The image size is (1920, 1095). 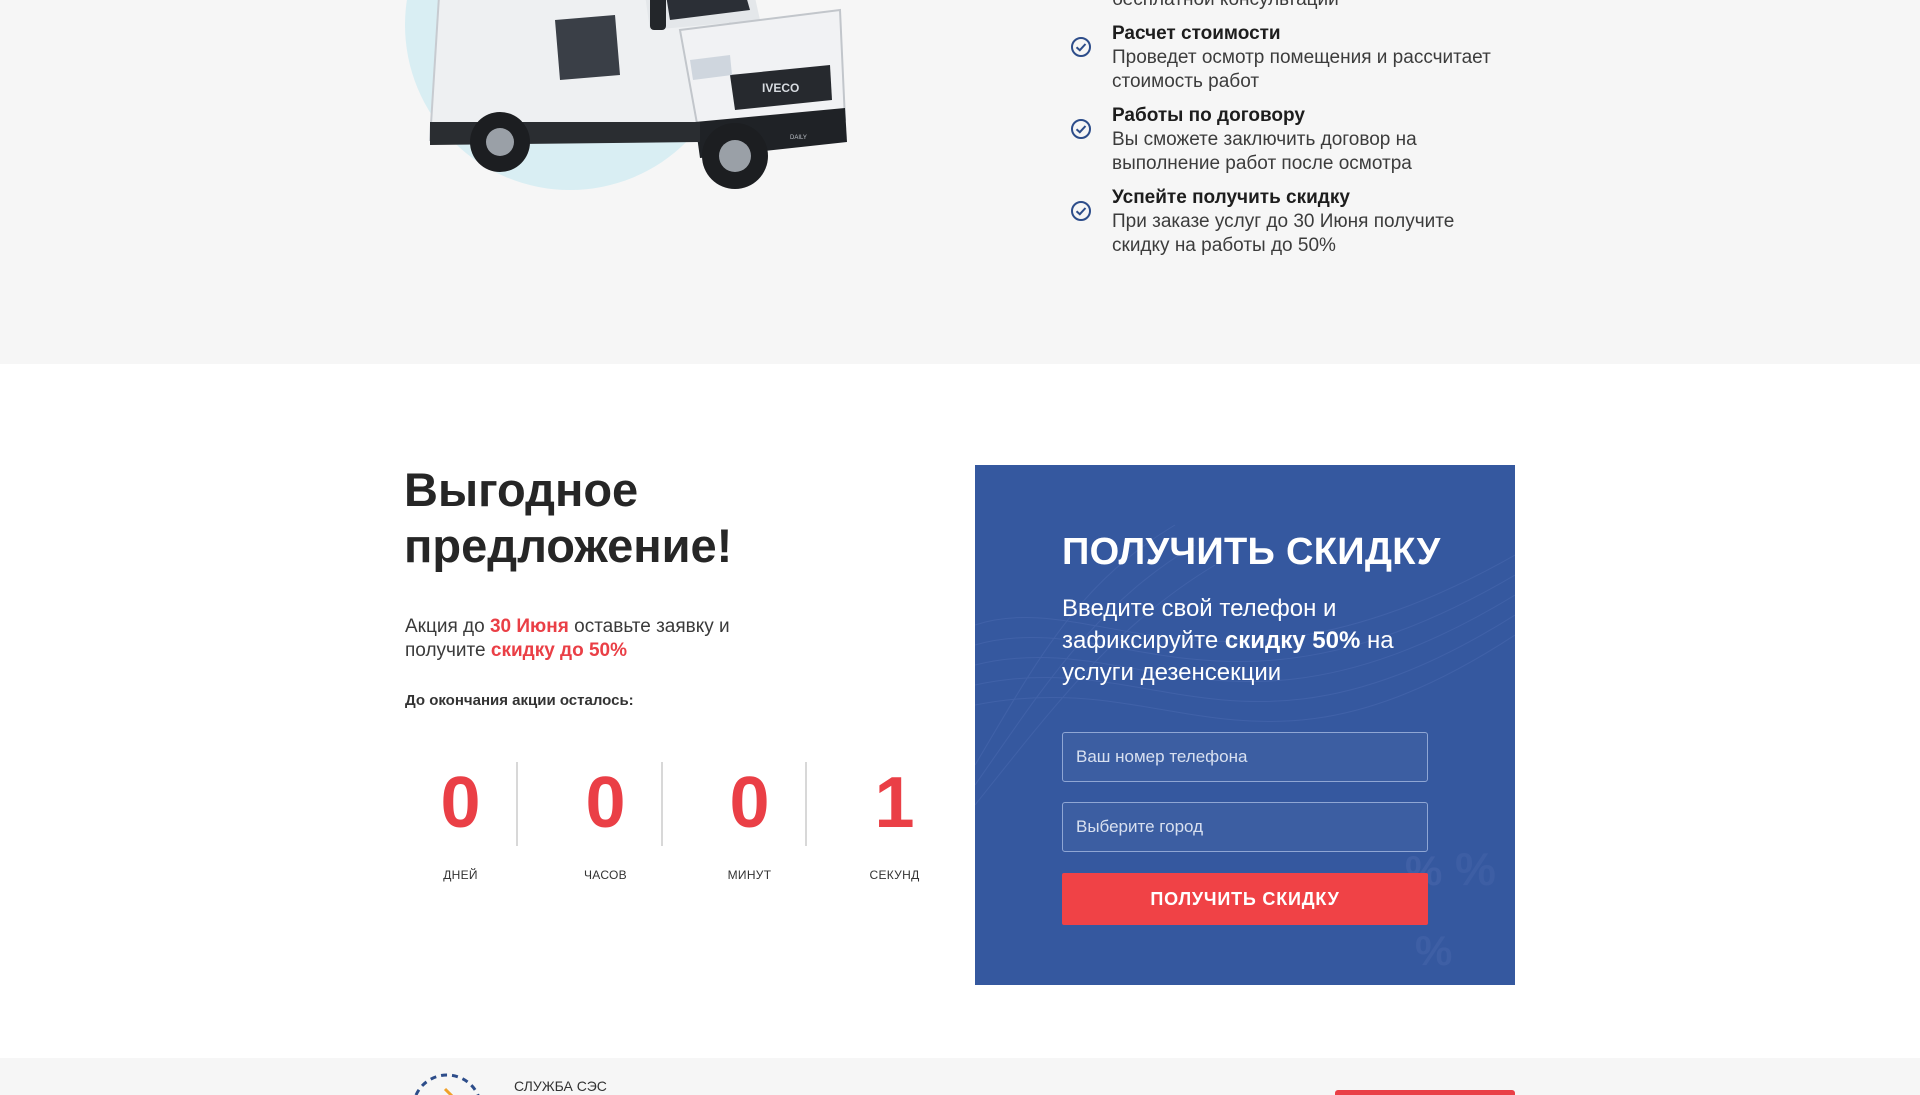 I want to click on footer-brand: СЛУЖБА СЭС, so click(x=560, y=1086).